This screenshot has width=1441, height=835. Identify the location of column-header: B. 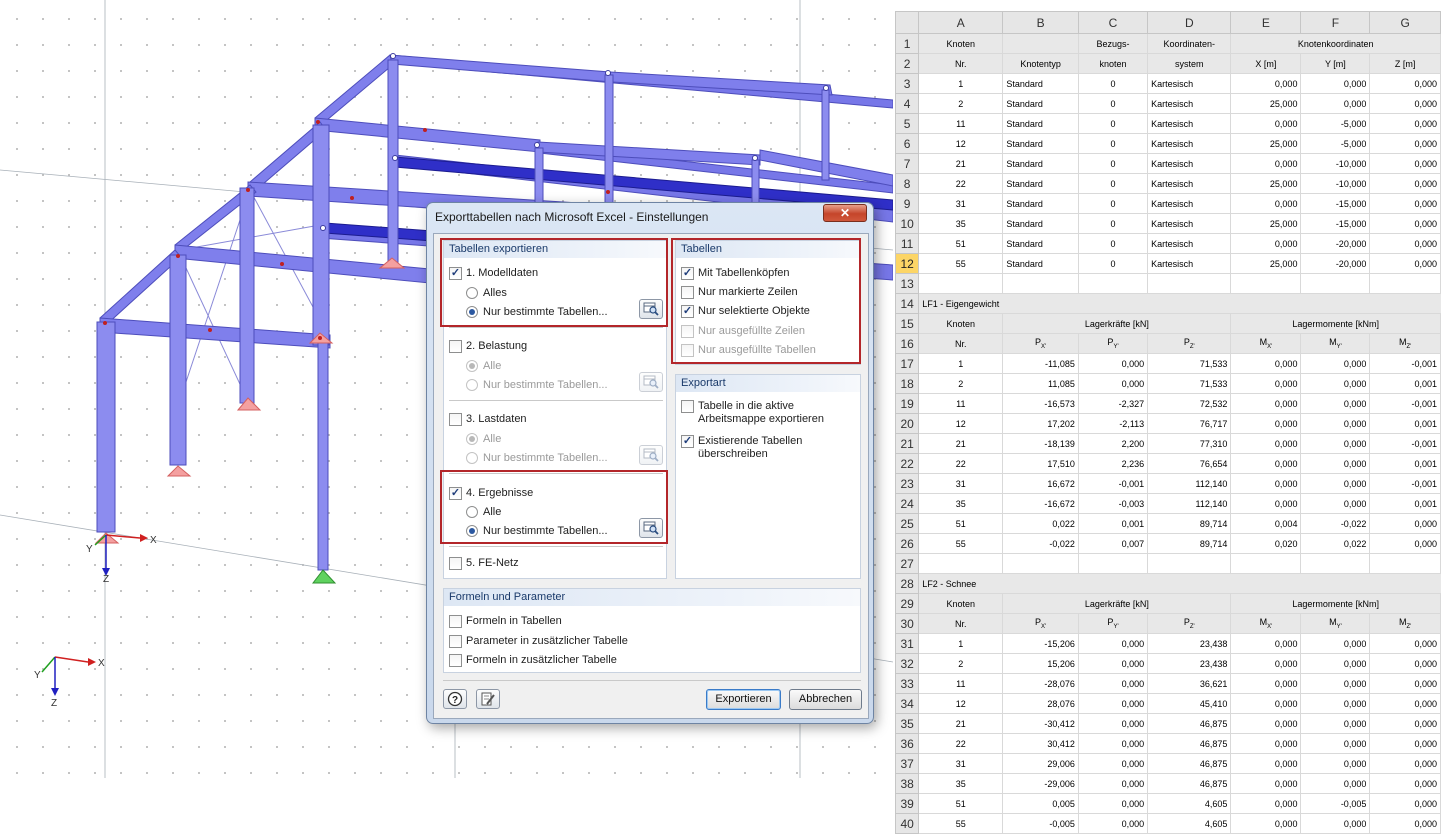
(1040, 22).